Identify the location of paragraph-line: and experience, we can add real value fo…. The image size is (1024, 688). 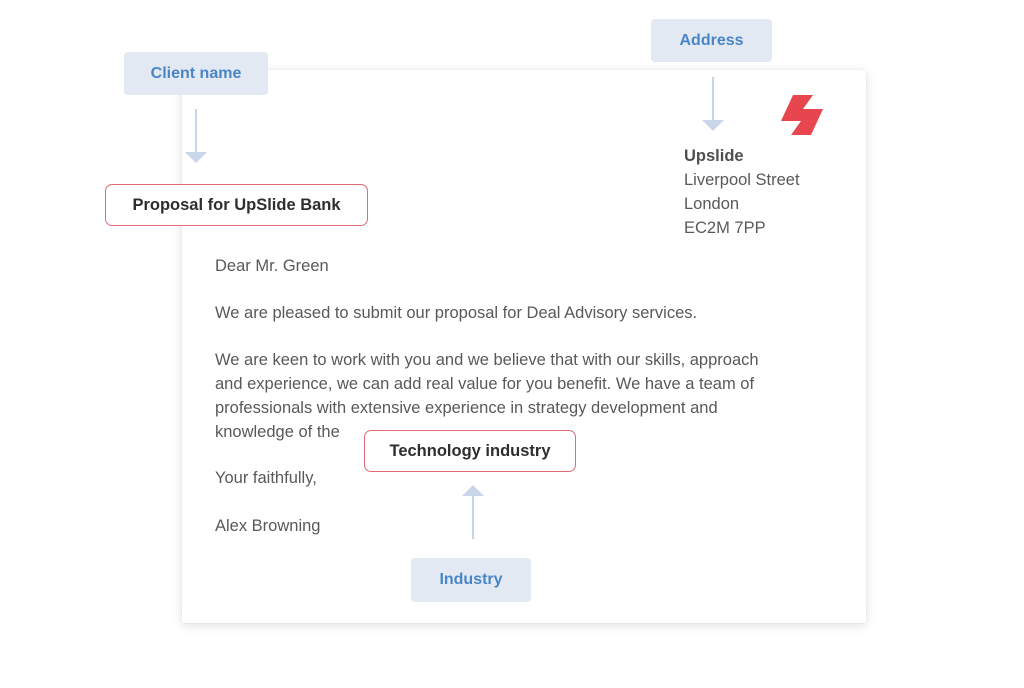
(485, 384).